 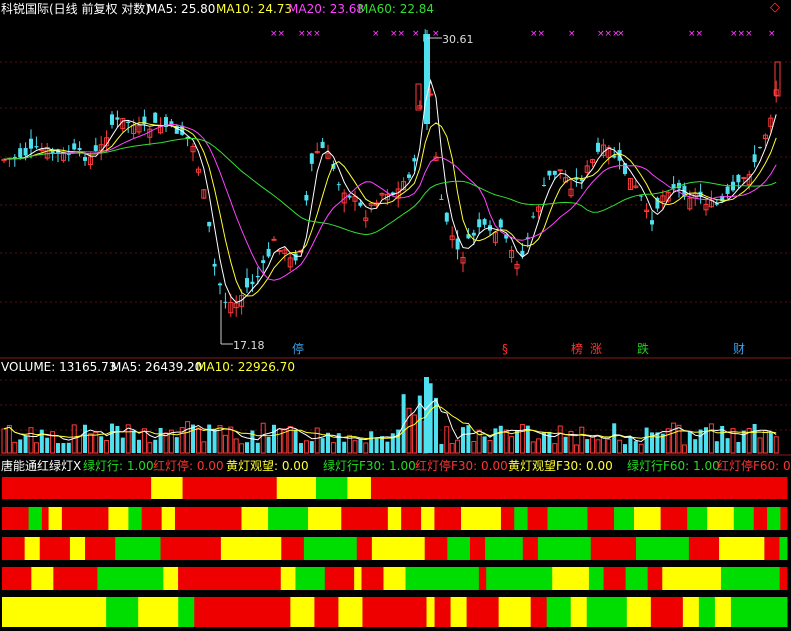 I want to click on marker-涨: 涨, so click(x=596, y=349).